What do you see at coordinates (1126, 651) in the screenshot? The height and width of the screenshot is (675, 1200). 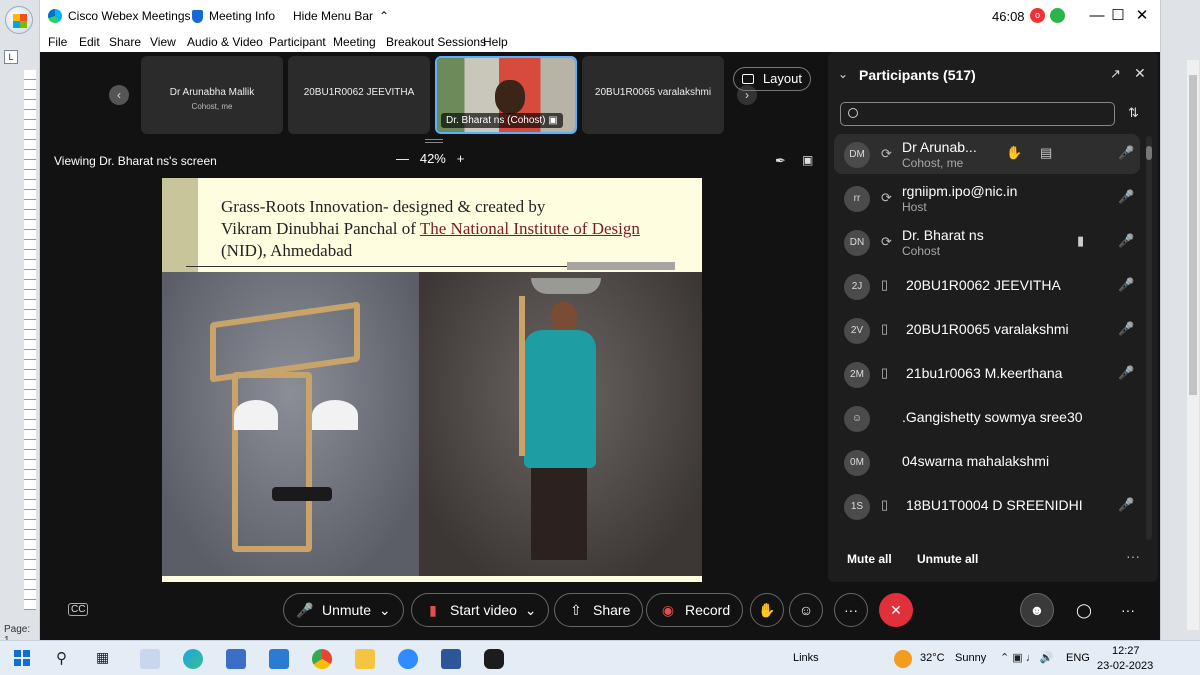 I see `clock-time: 12:27` at bounding box center [1126, 651].